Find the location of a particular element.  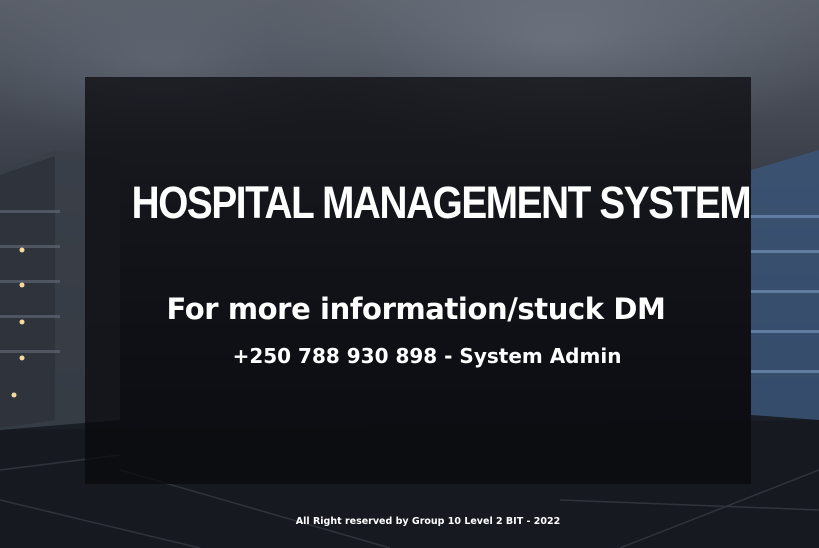

page-title: HOSPITAL MANAGEMENT SYSTEM is located at coordinates (441, 202).